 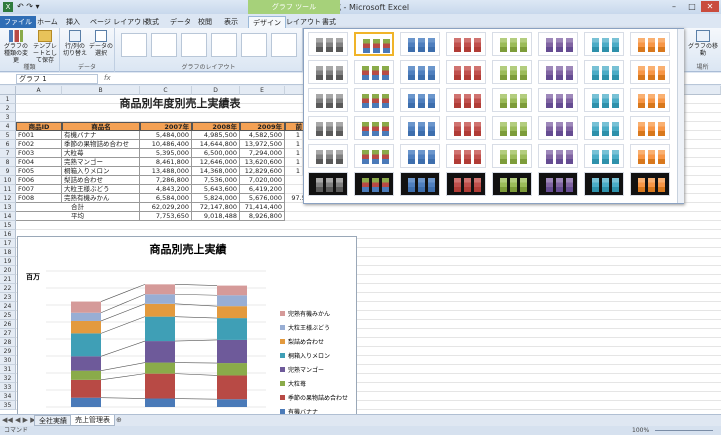 What do you see at coordinates (710, 6) in the screenshot?
I see `close-icon: ✕` at bounding box center [710, 6].